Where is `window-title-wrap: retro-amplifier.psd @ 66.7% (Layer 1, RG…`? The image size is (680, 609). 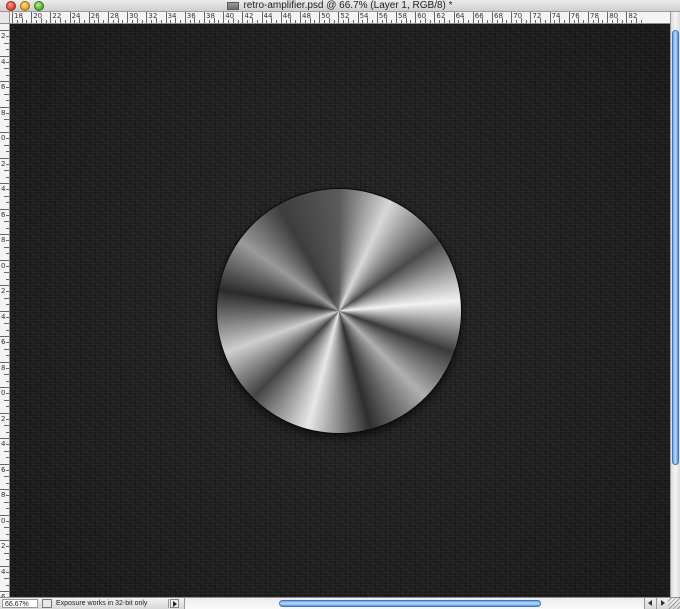 window-title-wrap: retro-amplifier.psd @ 66.7% (Layer 1, RG… is located at coordinates (340, 6).